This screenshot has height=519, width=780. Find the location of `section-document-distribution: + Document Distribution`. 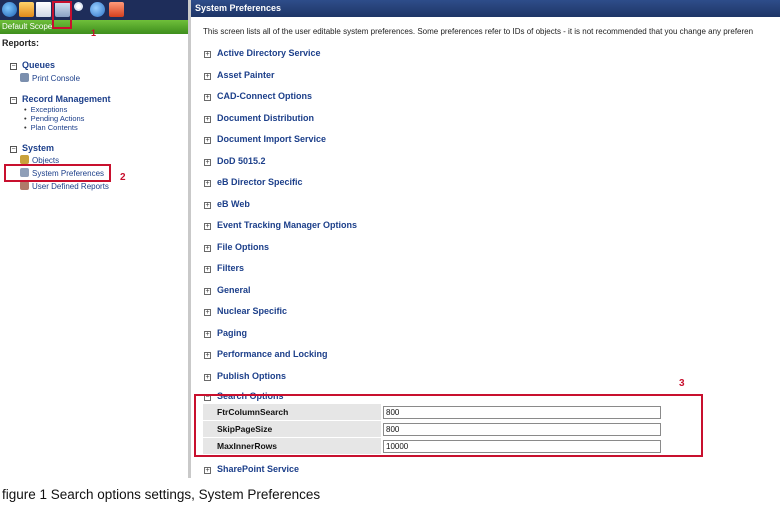

section-document-distribution: + Document Distribution is located at coordinates (259, 119).